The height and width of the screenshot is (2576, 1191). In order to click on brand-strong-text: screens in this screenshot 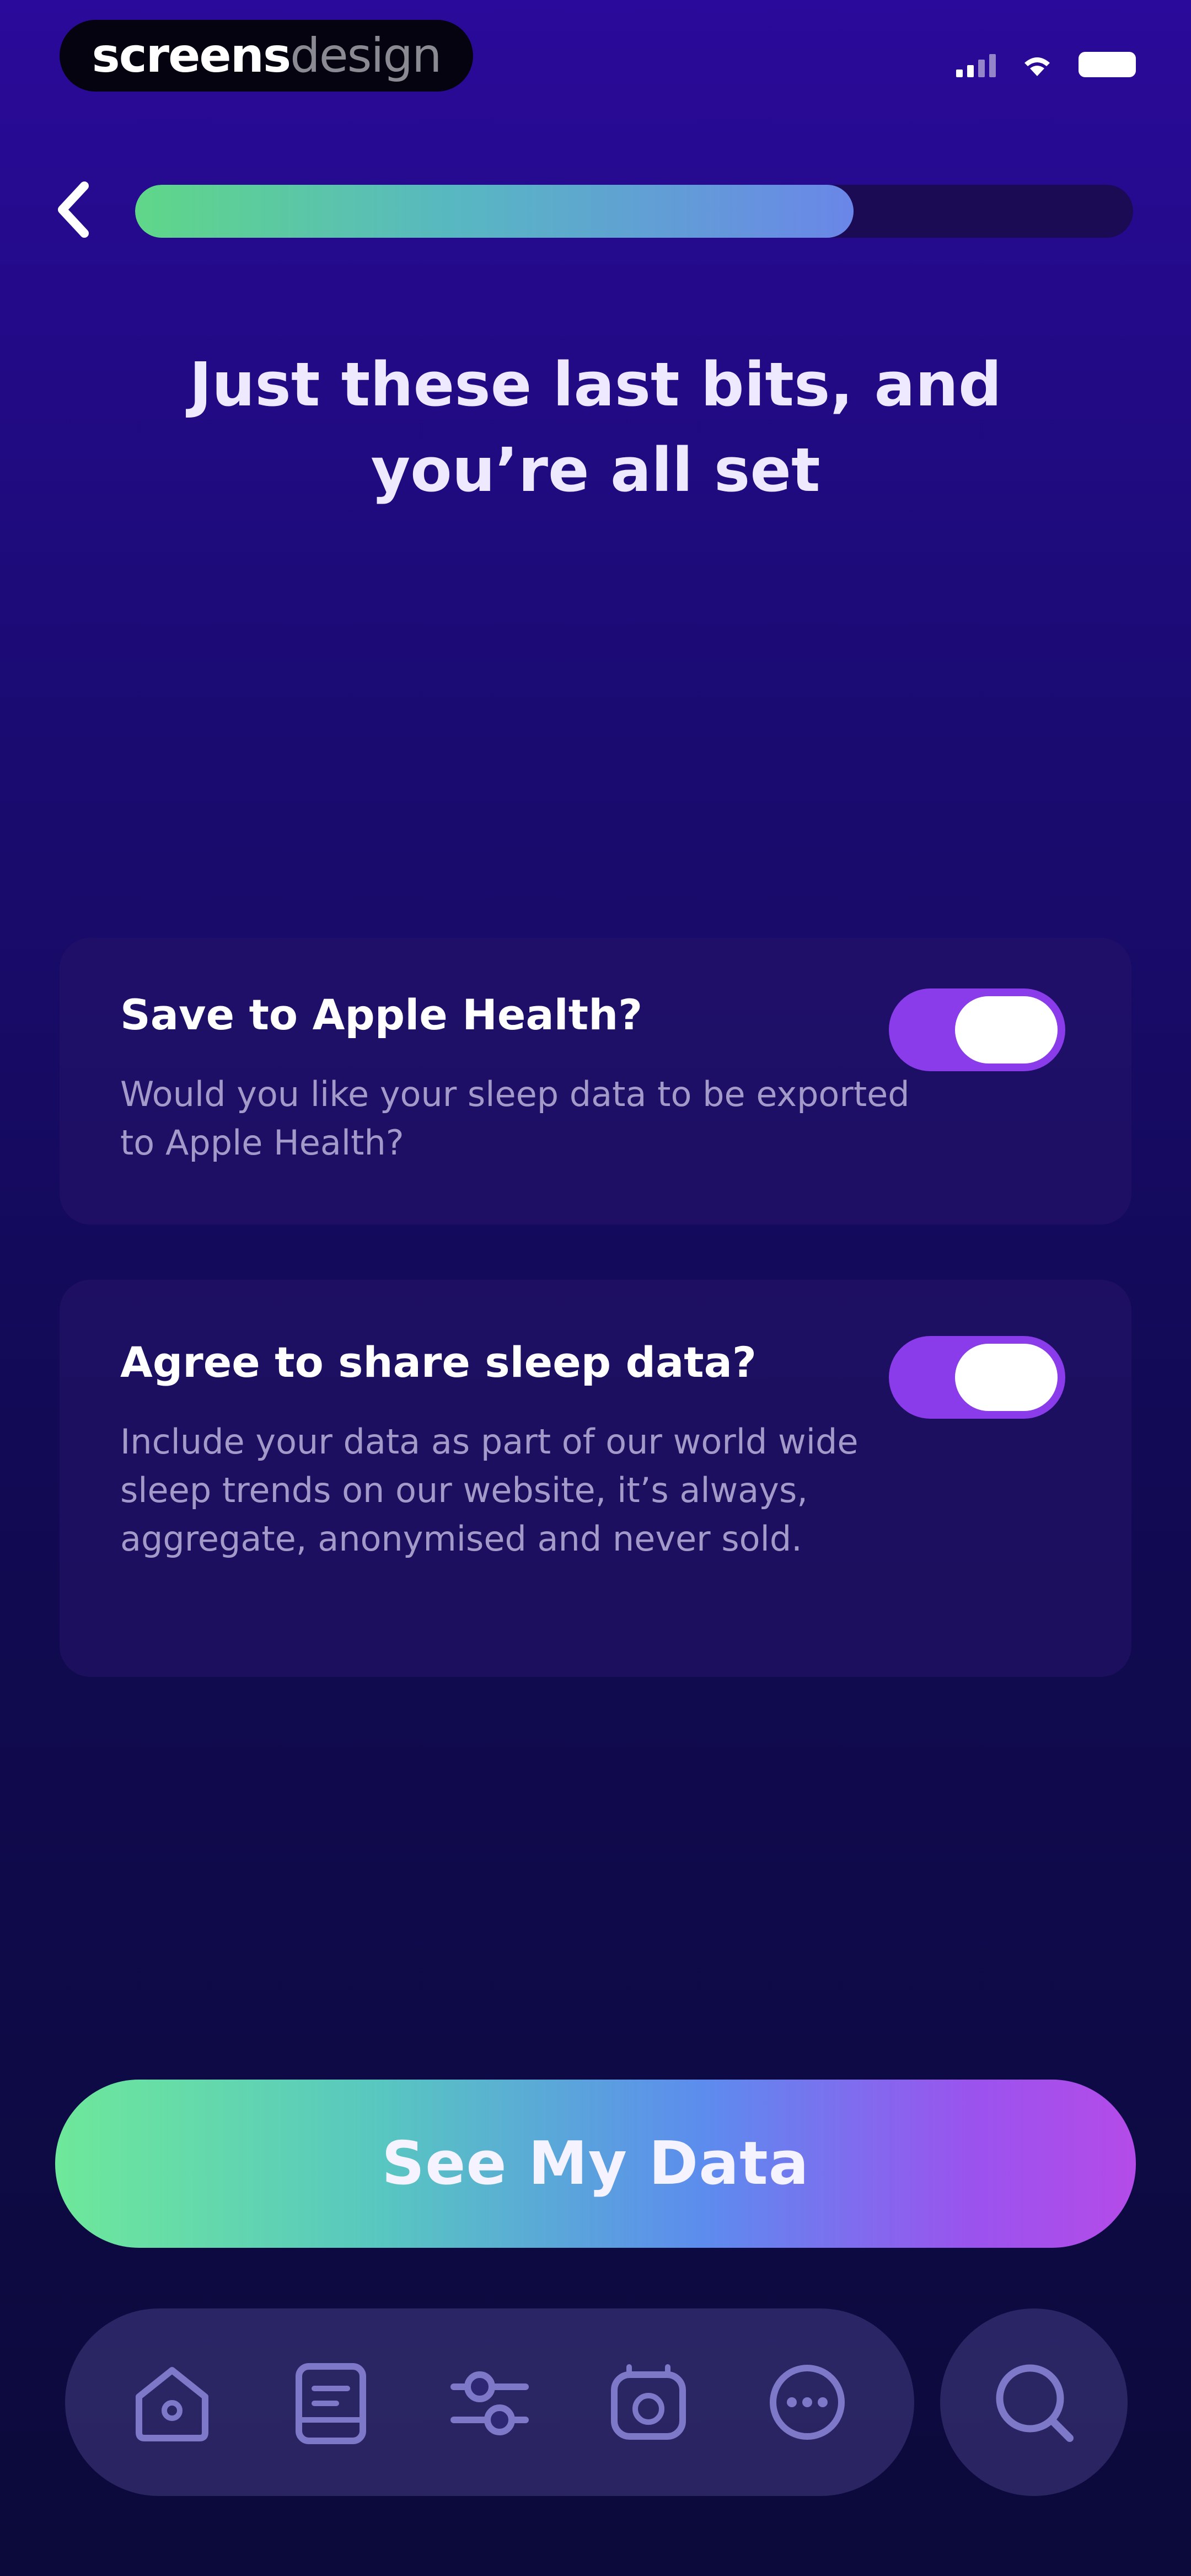, I will do `click(192, 55)`.